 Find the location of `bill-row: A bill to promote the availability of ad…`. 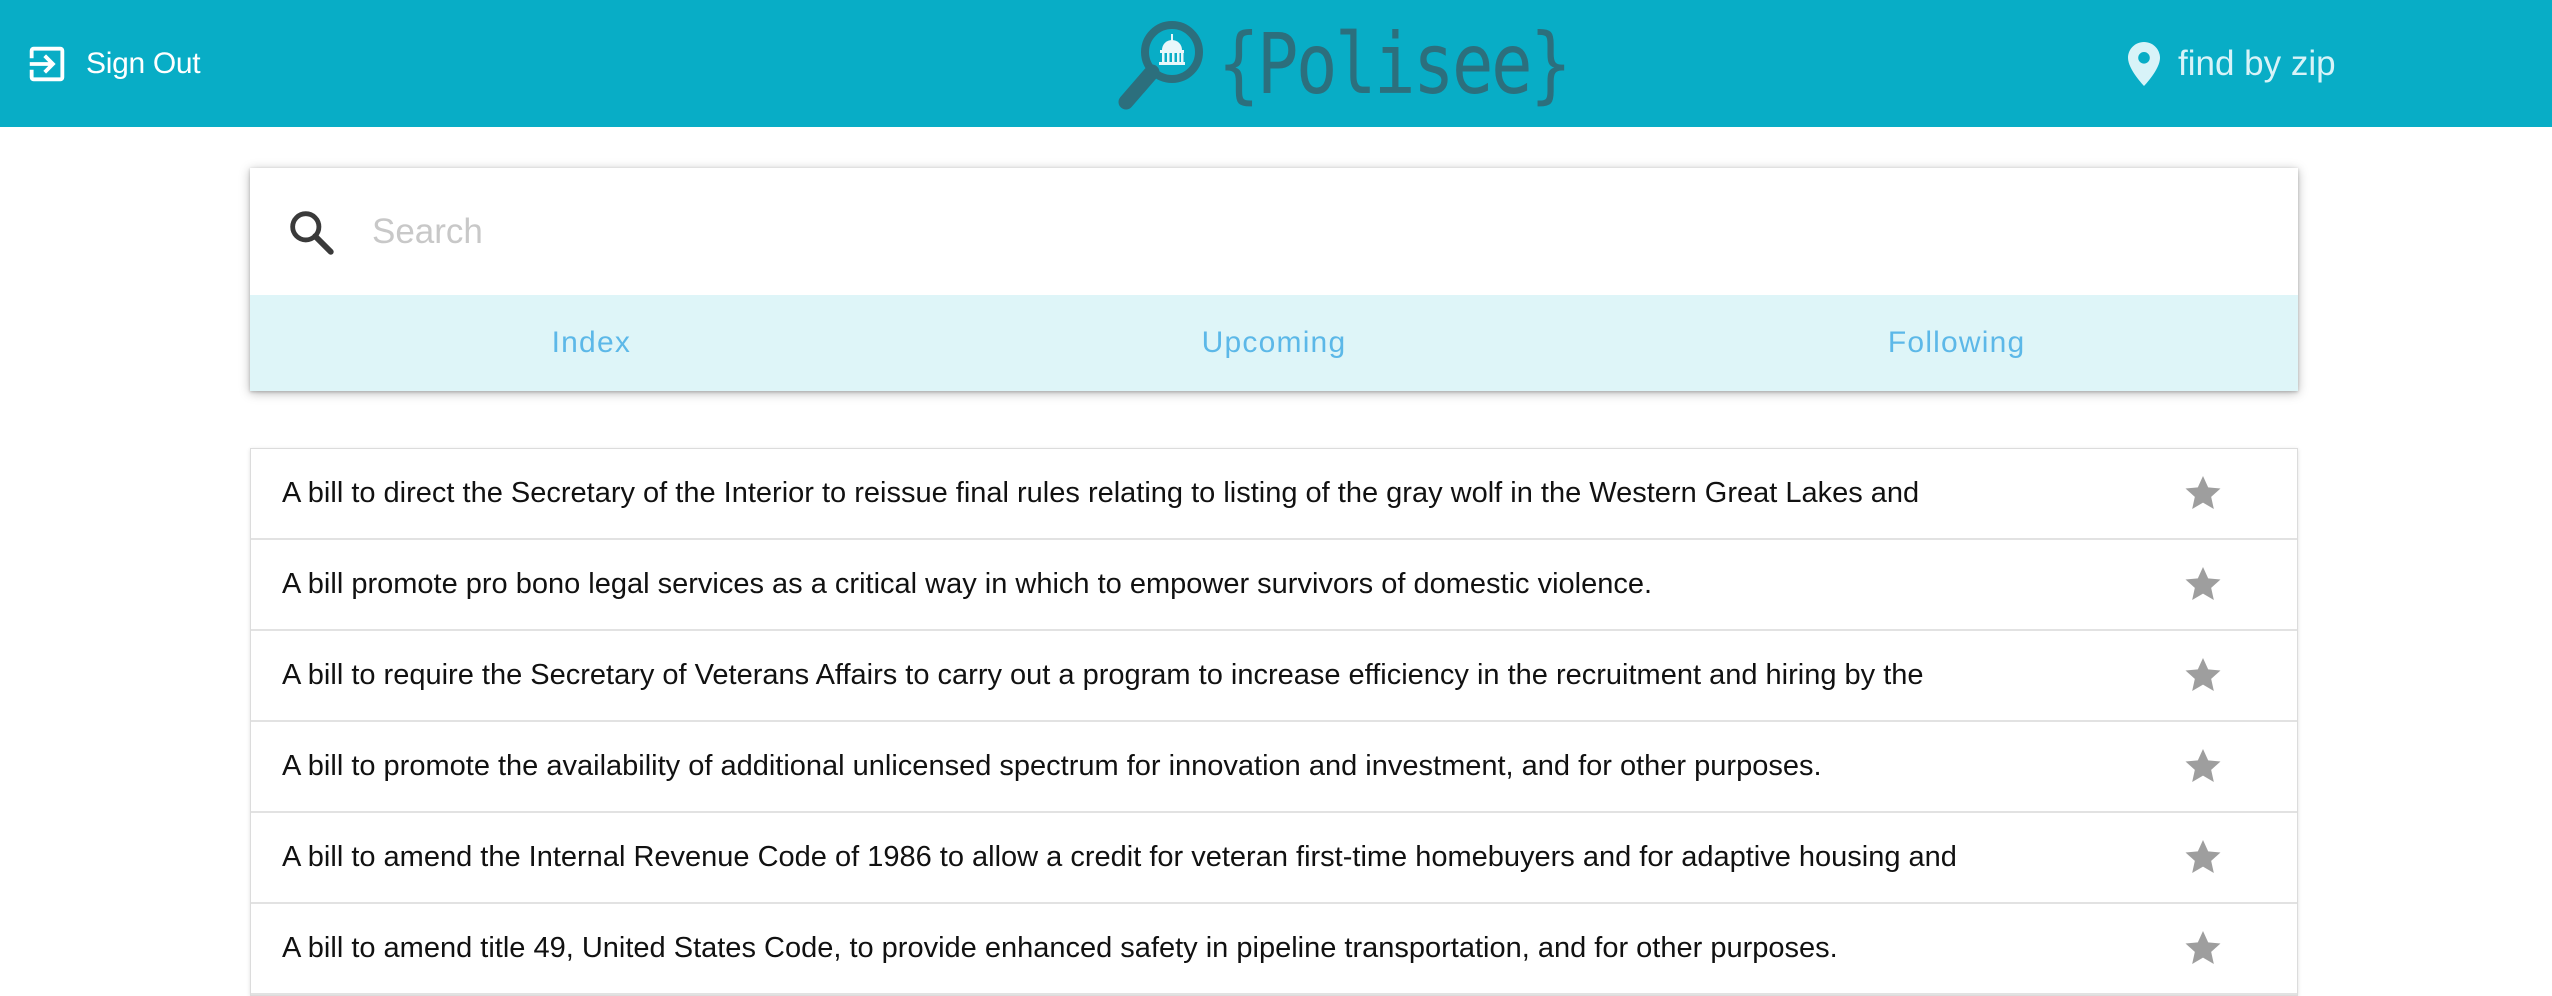

bill-row: A bill to promote the availability of ad… is located at coordinates (1274, 767).